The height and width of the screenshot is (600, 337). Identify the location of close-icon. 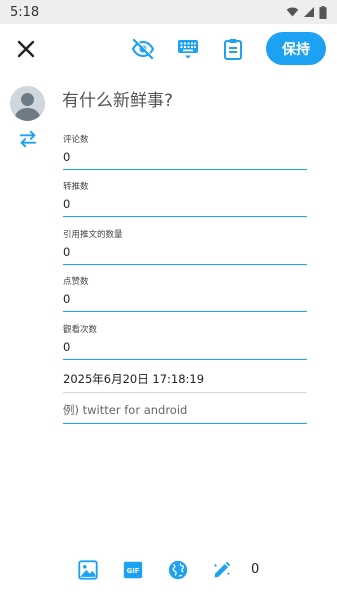
(26, 49).